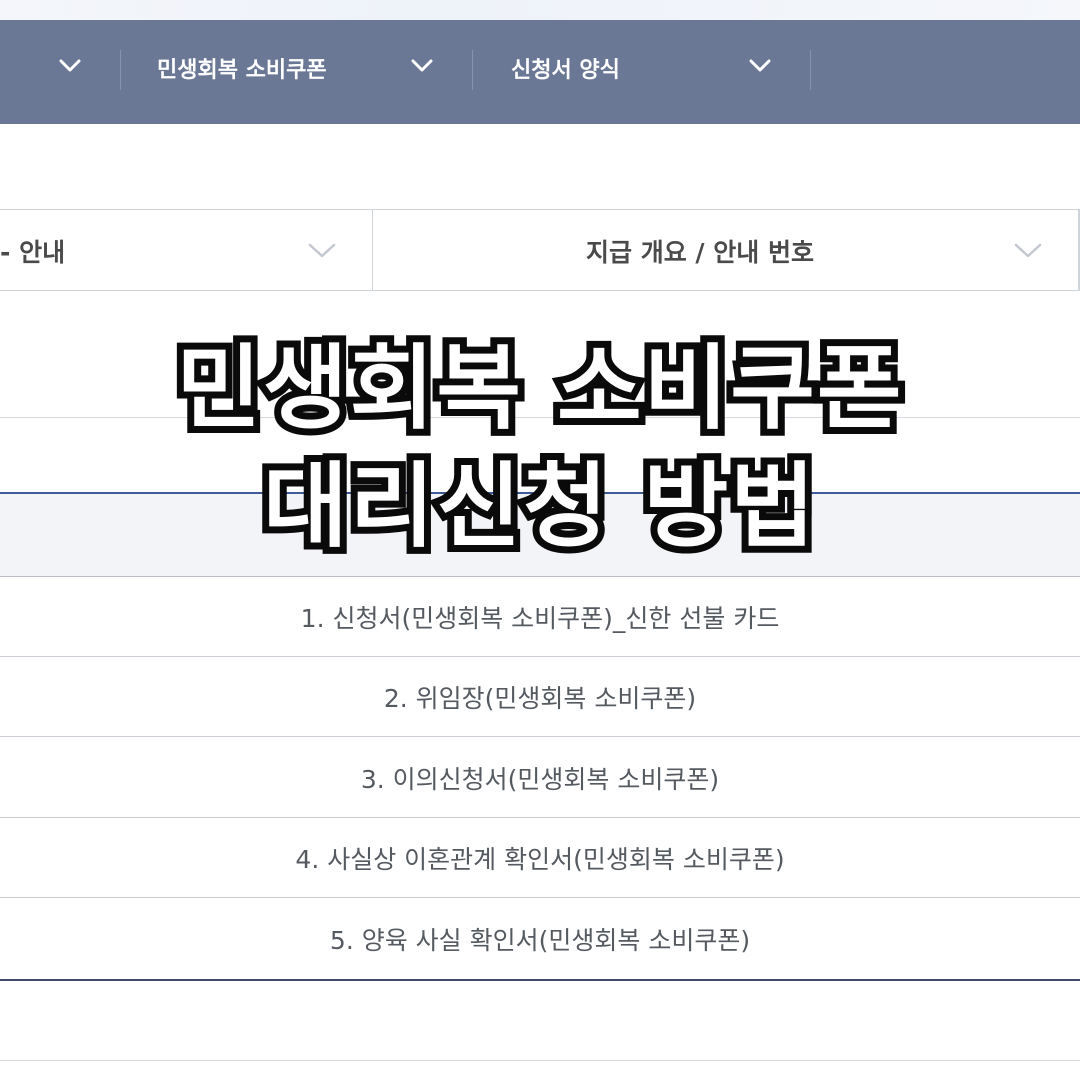 The width and height of the screenshot is (1080, 1080). I want to click on form-download-row: 1. 신청서(민생회복 소비쿠폰)_신한 선불 카드, so click(540, 617).